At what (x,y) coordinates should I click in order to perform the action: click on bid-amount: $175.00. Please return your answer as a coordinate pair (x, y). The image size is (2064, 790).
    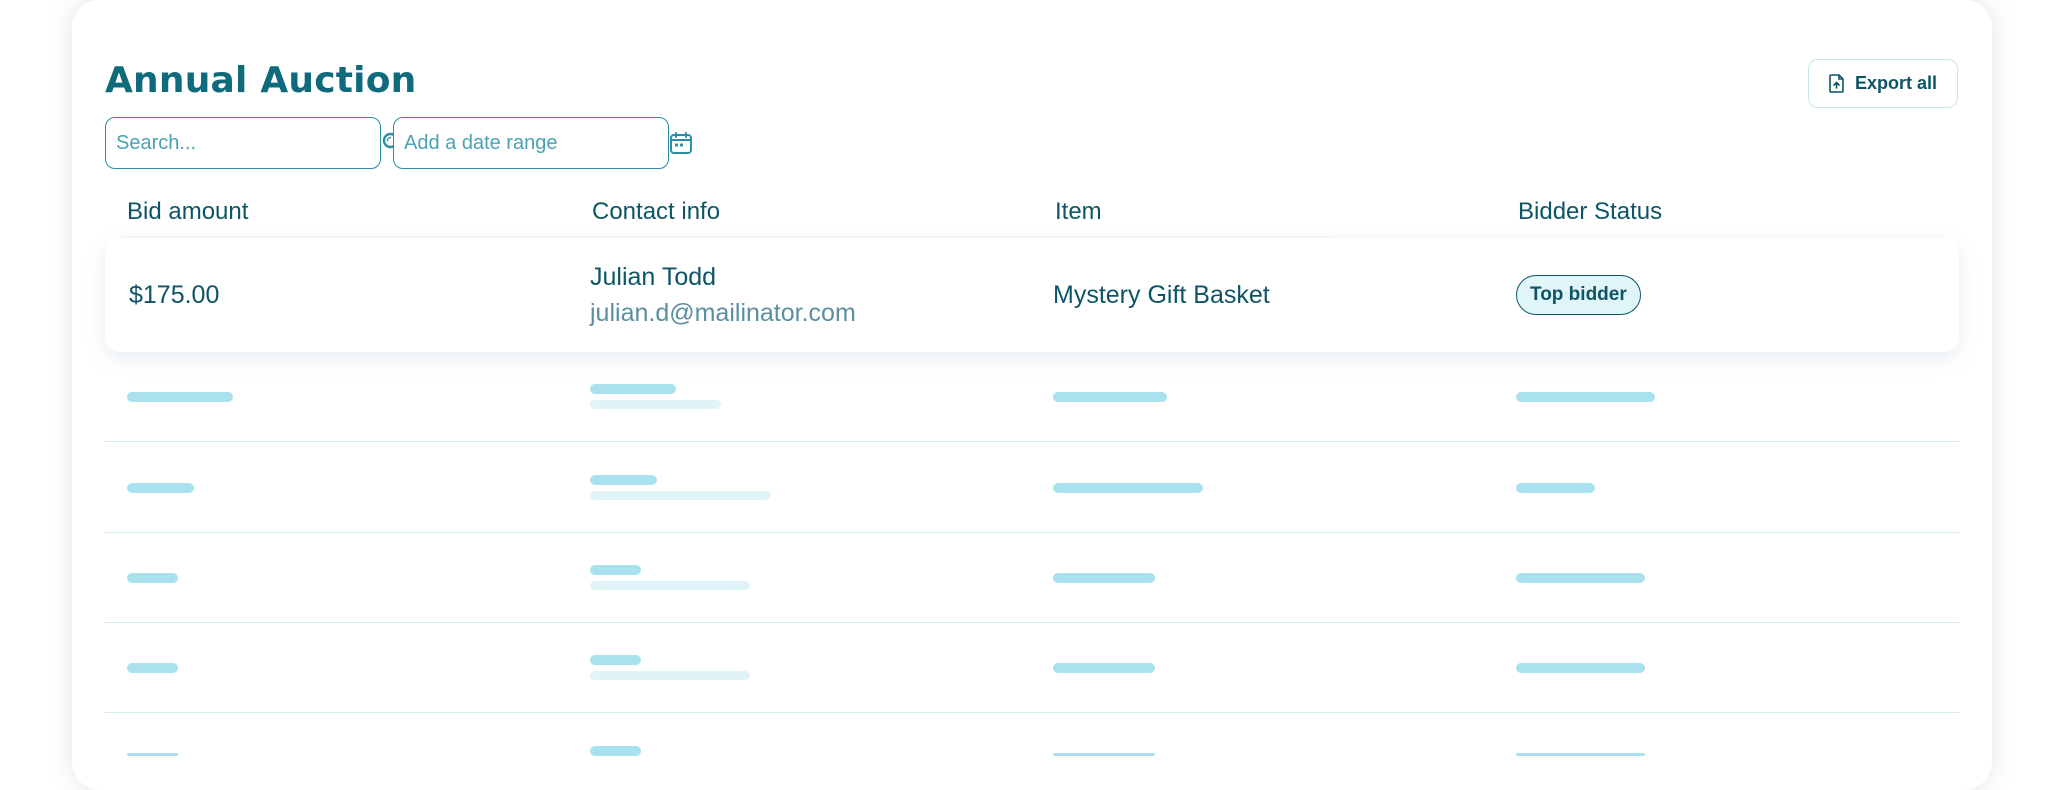
    Looking at the image, I should click on (174, 295).